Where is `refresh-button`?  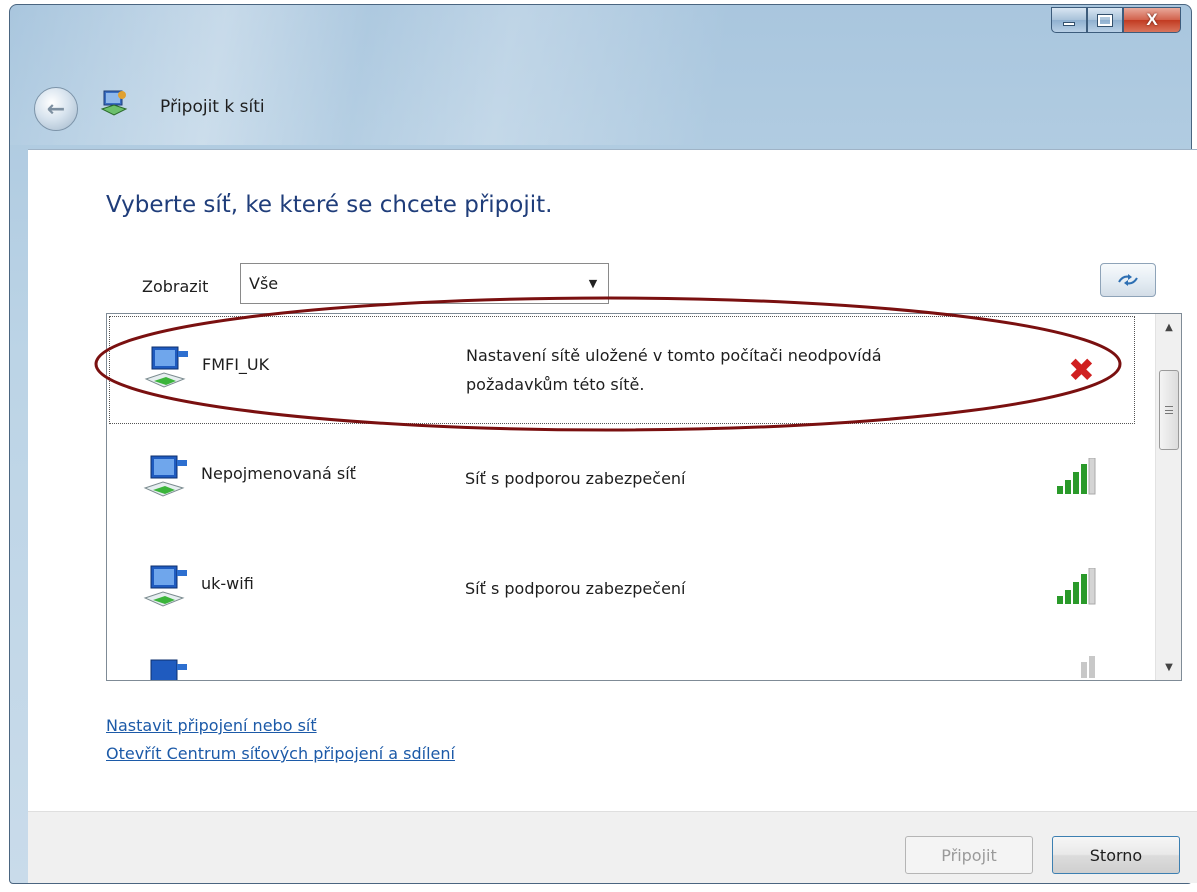
refresh-button is located at coordinates (1128, 280).